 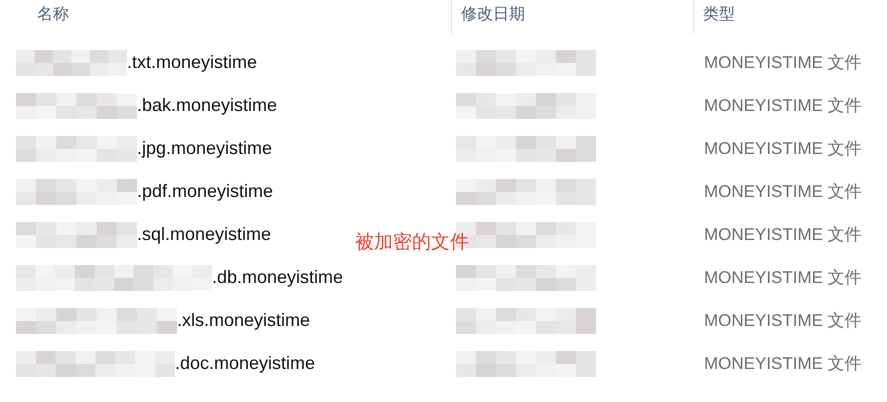 I want to click on file-name: .doc.moneyistime, so click(x=245, y=363).